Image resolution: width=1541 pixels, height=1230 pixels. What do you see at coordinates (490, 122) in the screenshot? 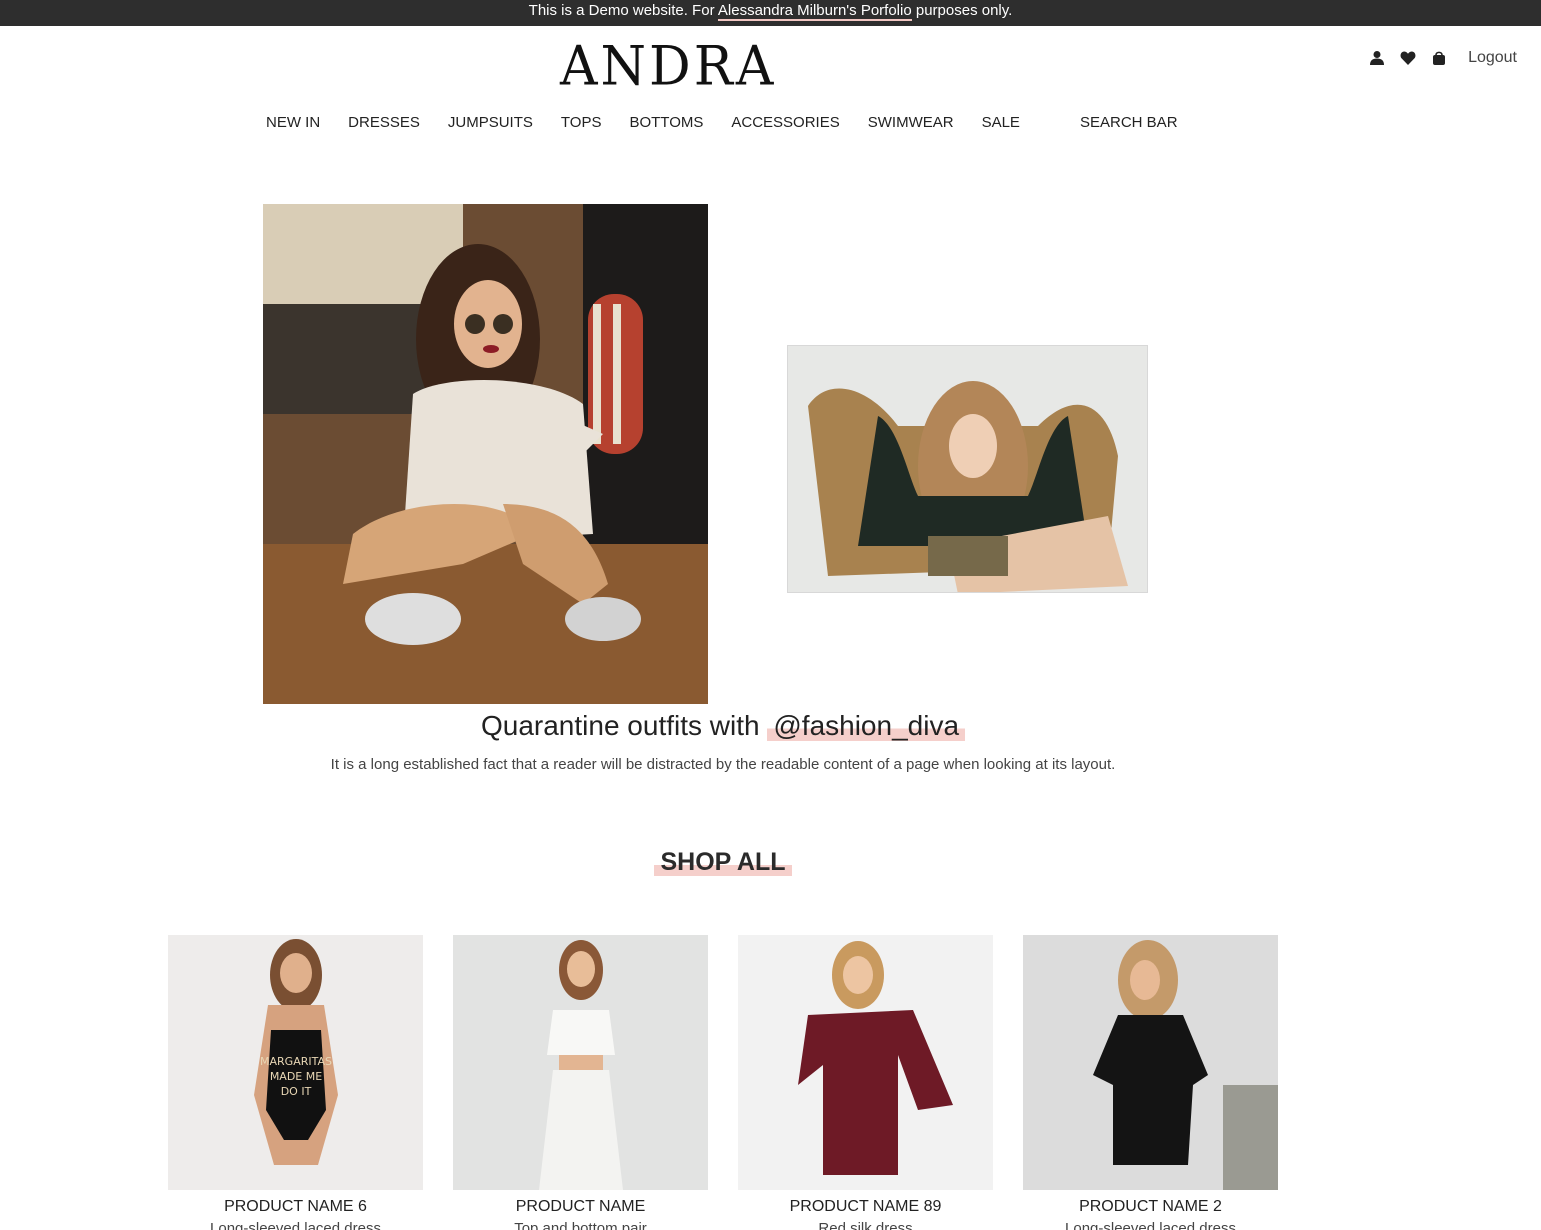
I see `nav-item-jumpsuits: JUMPSUITS` at bounding box center [490, 122].